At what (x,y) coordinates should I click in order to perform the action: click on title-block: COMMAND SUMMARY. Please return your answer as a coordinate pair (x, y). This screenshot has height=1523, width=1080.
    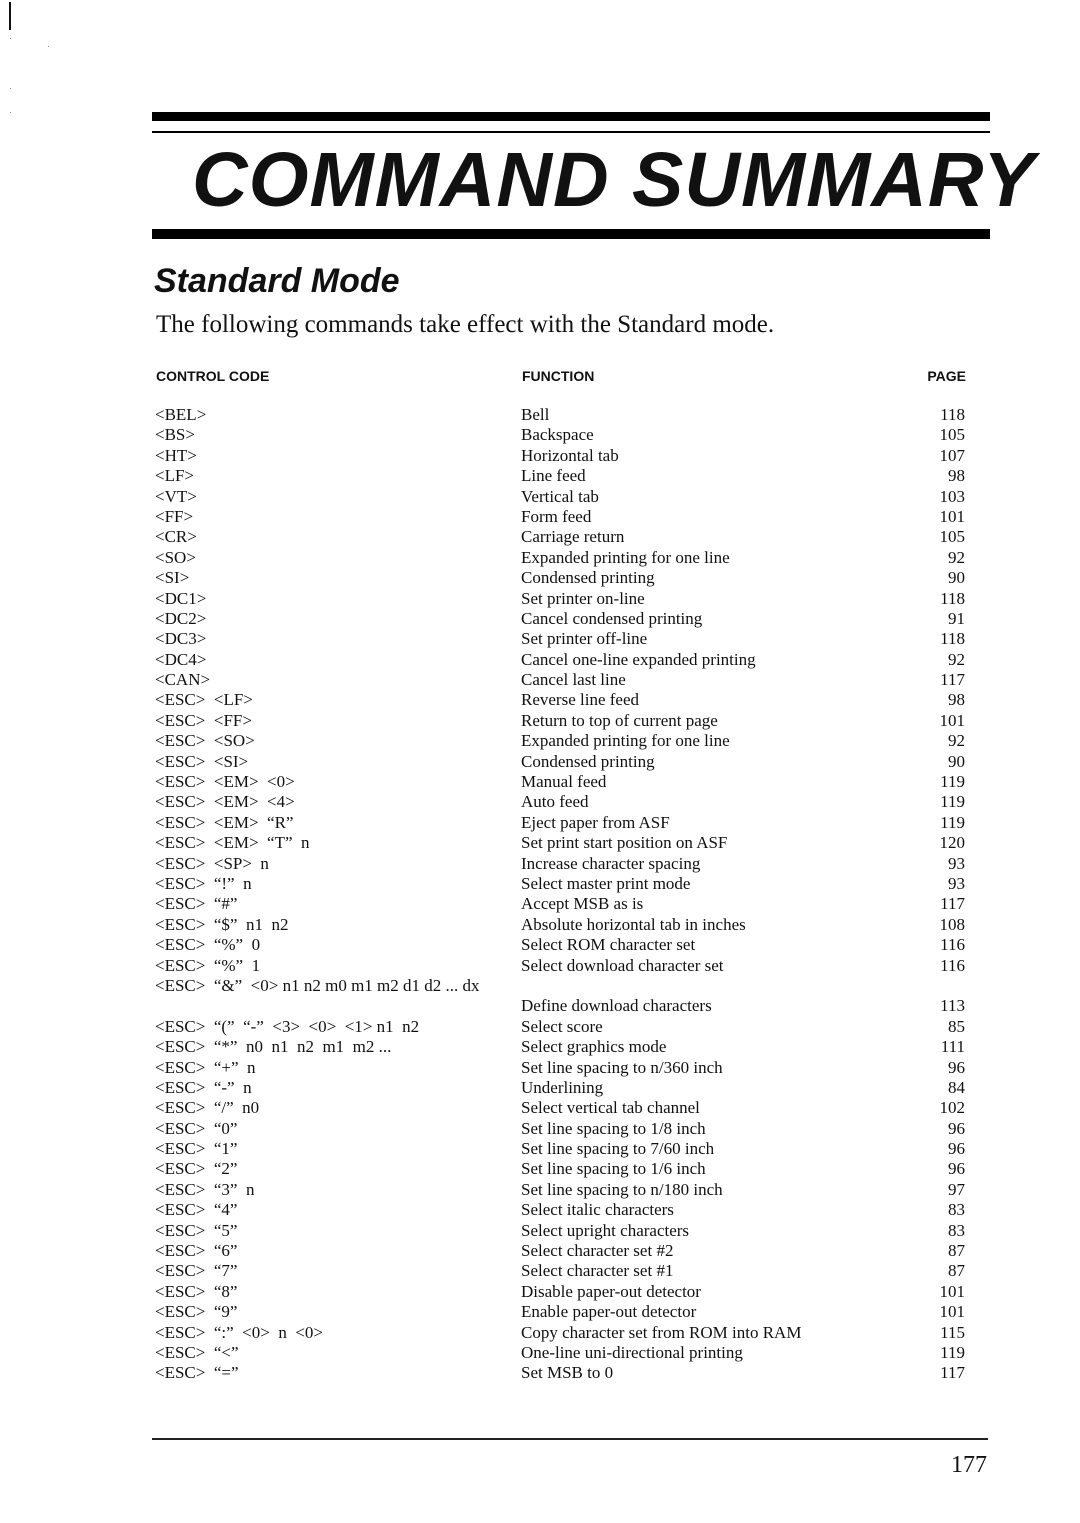
    Looking at the image, I should click on (593, 175).